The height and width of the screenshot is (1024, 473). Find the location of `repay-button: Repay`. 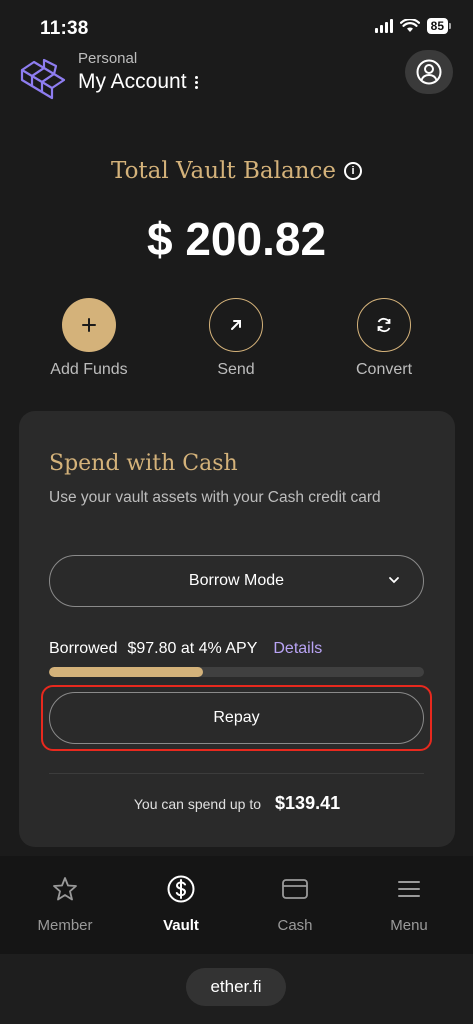

repay-button: Repay is located at coordinates (236, 718).